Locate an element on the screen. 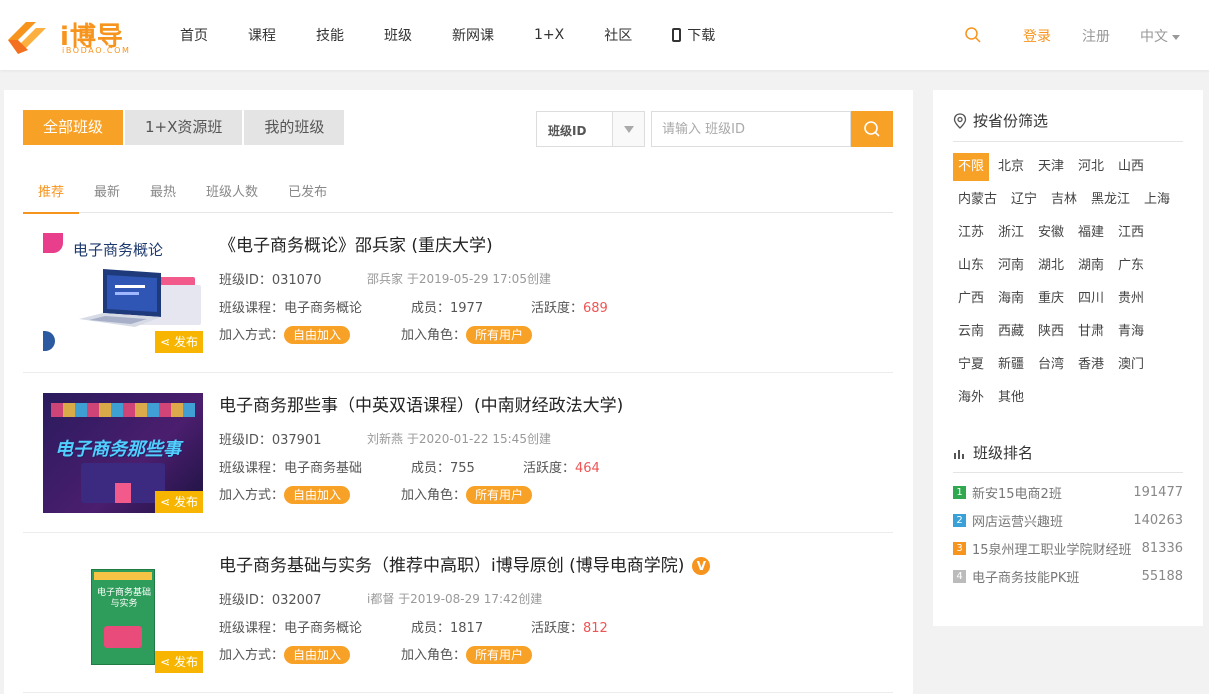 This screenshot has width=1209, height=694. location-pin-icon is located at coordinates (960, 120).